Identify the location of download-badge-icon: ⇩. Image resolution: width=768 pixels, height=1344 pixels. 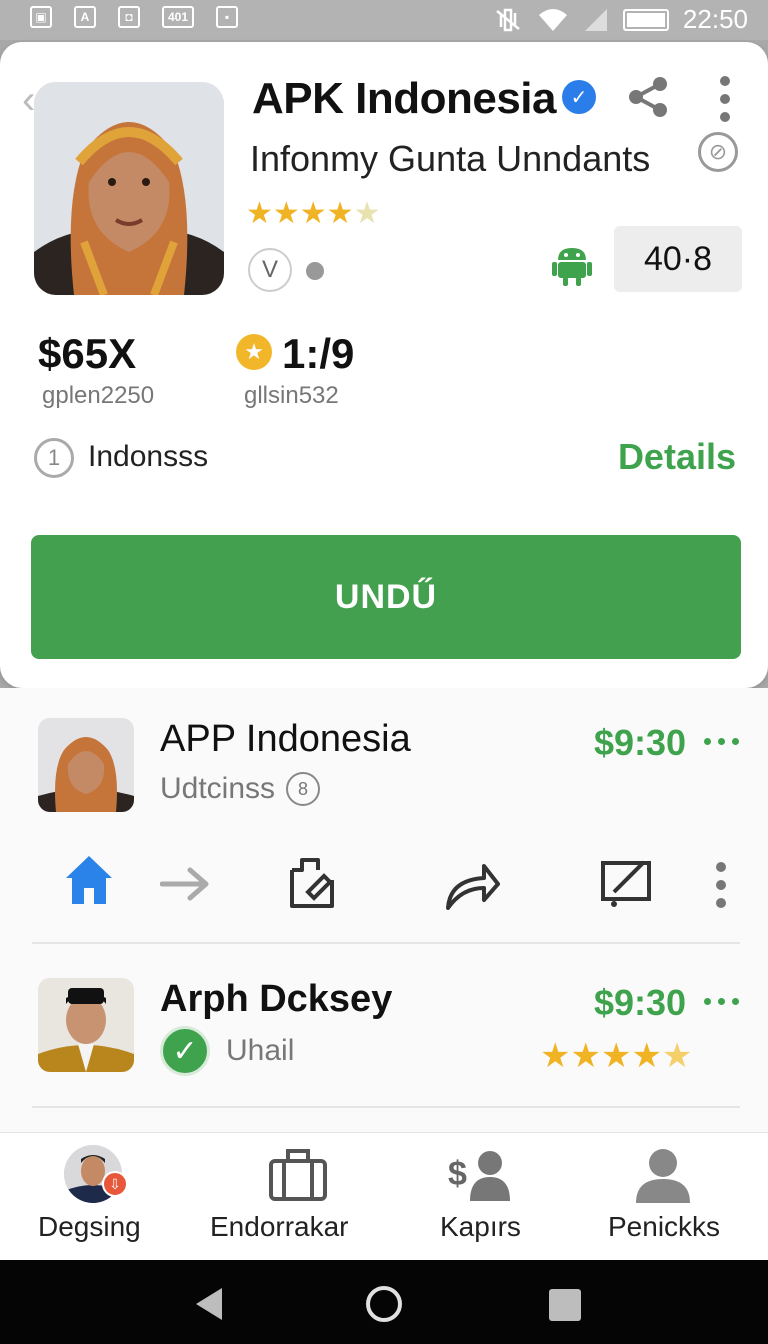
(115, 1184).